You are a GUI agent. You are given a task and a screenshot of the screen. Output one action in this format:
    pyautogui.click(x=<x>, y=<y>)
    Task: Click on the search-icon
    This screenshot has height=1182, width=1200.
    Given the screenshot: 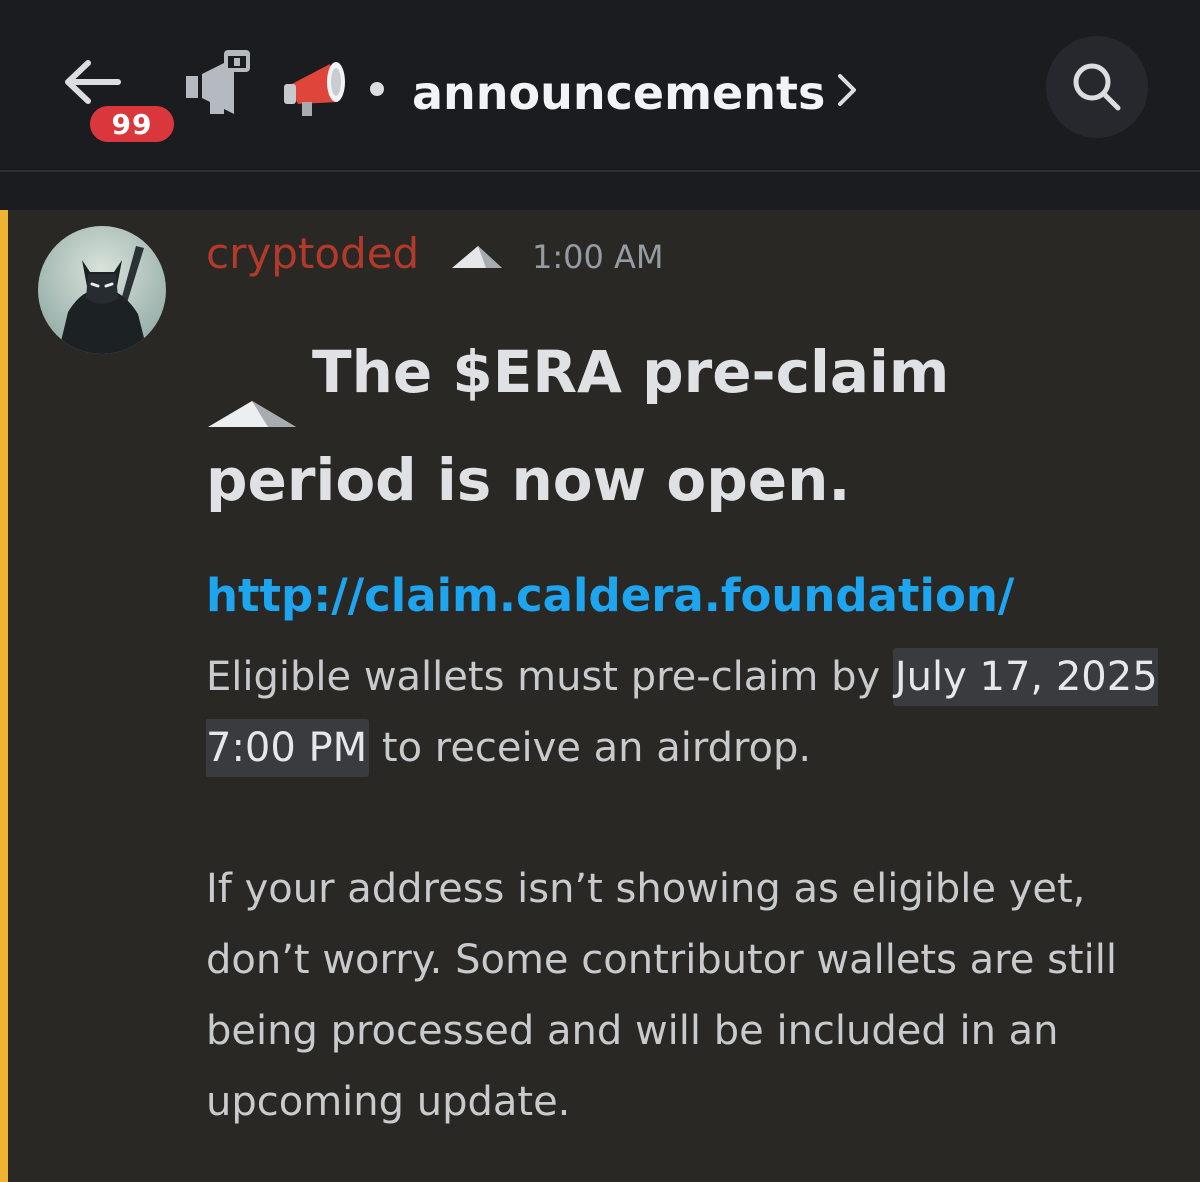 What is the action you would take?
    pyautogui.click(x=1097, y=87)
    